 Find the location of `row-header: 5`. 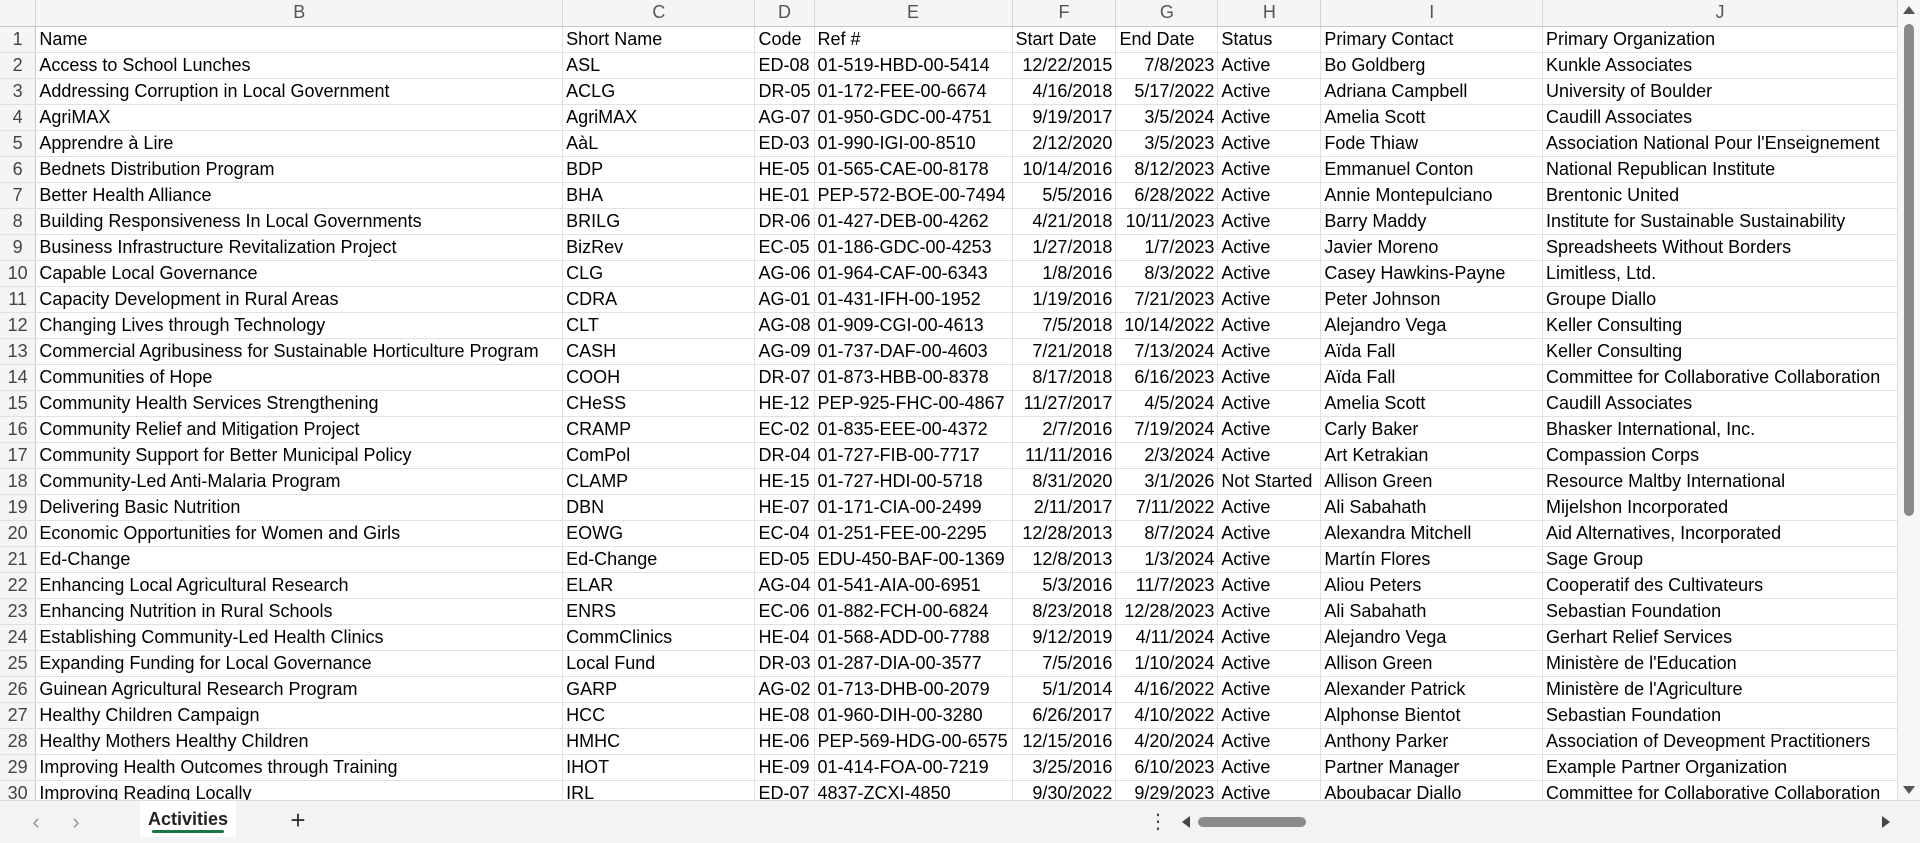

row-header: 5 is located at coordinates (18, 143).